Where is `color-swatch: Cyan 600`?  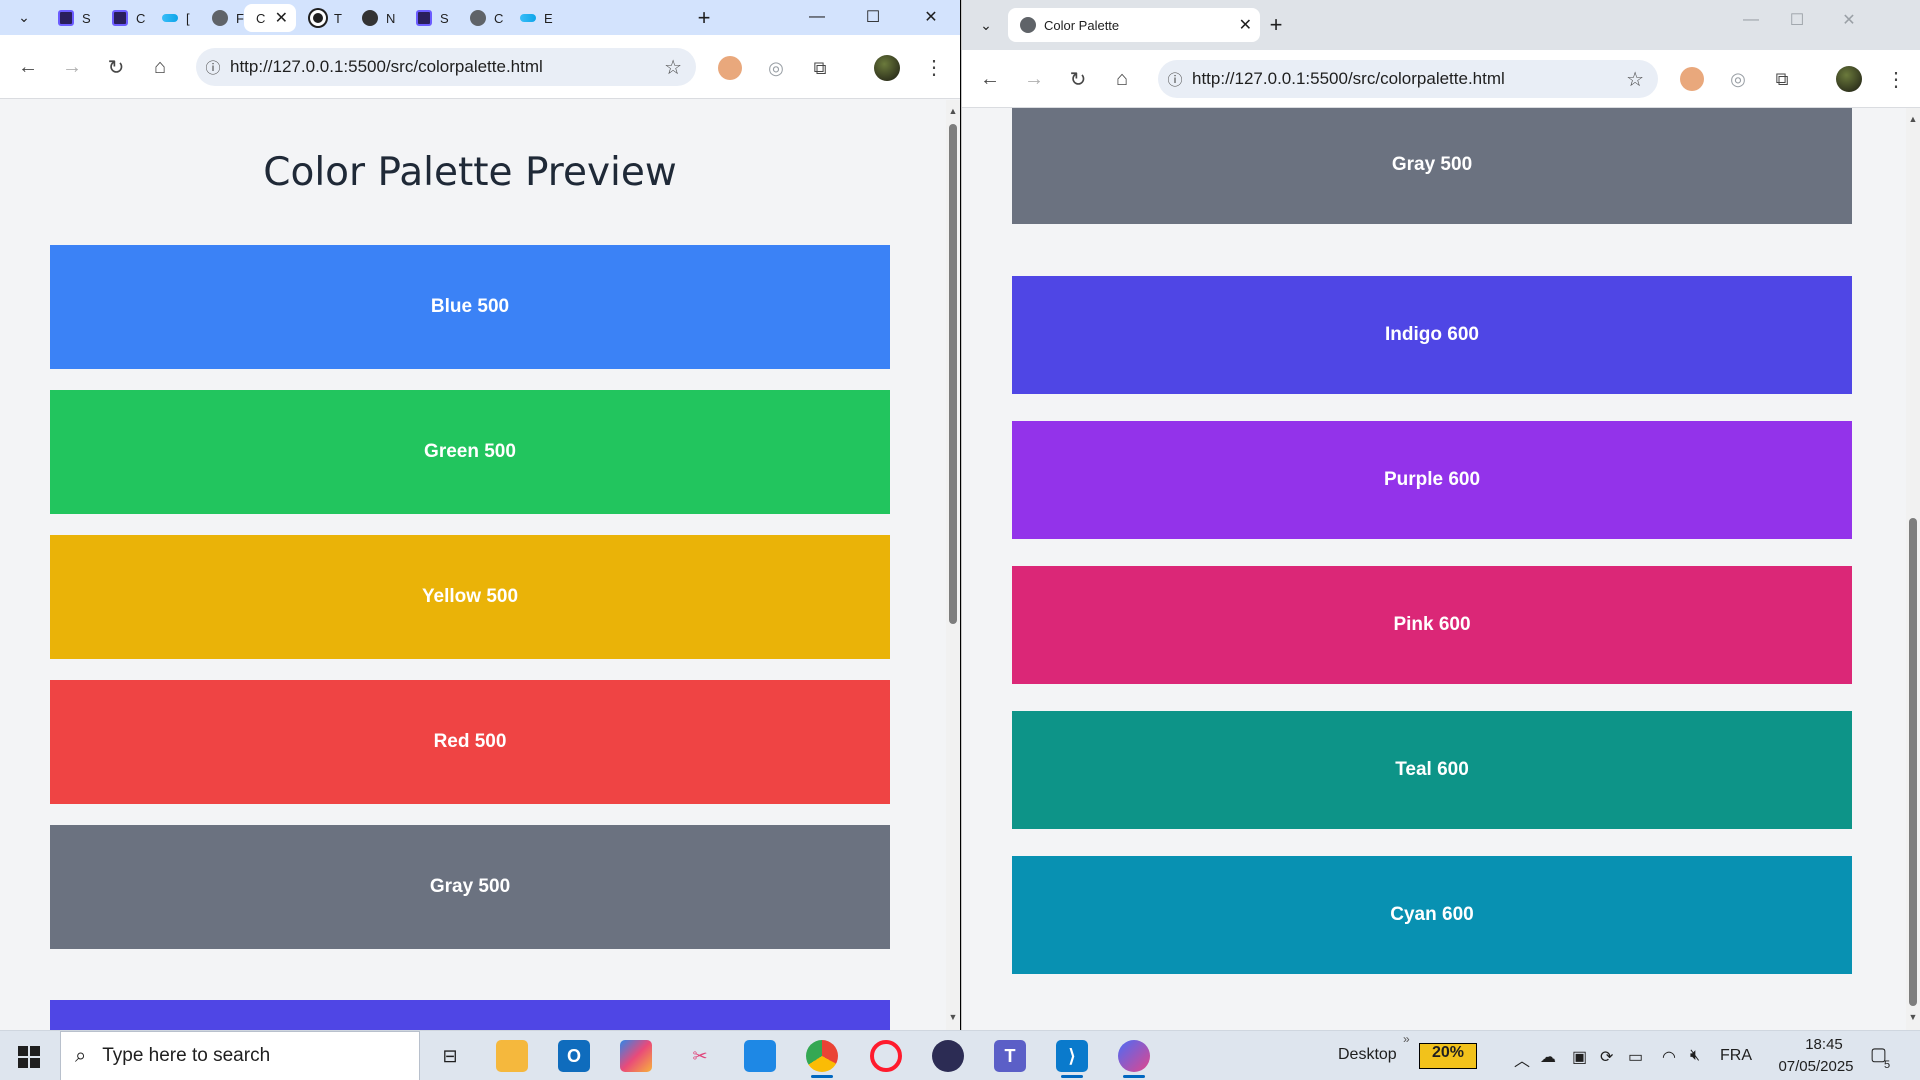
color-swatch: Cyan 600 is located at coordinates (1432, 915).